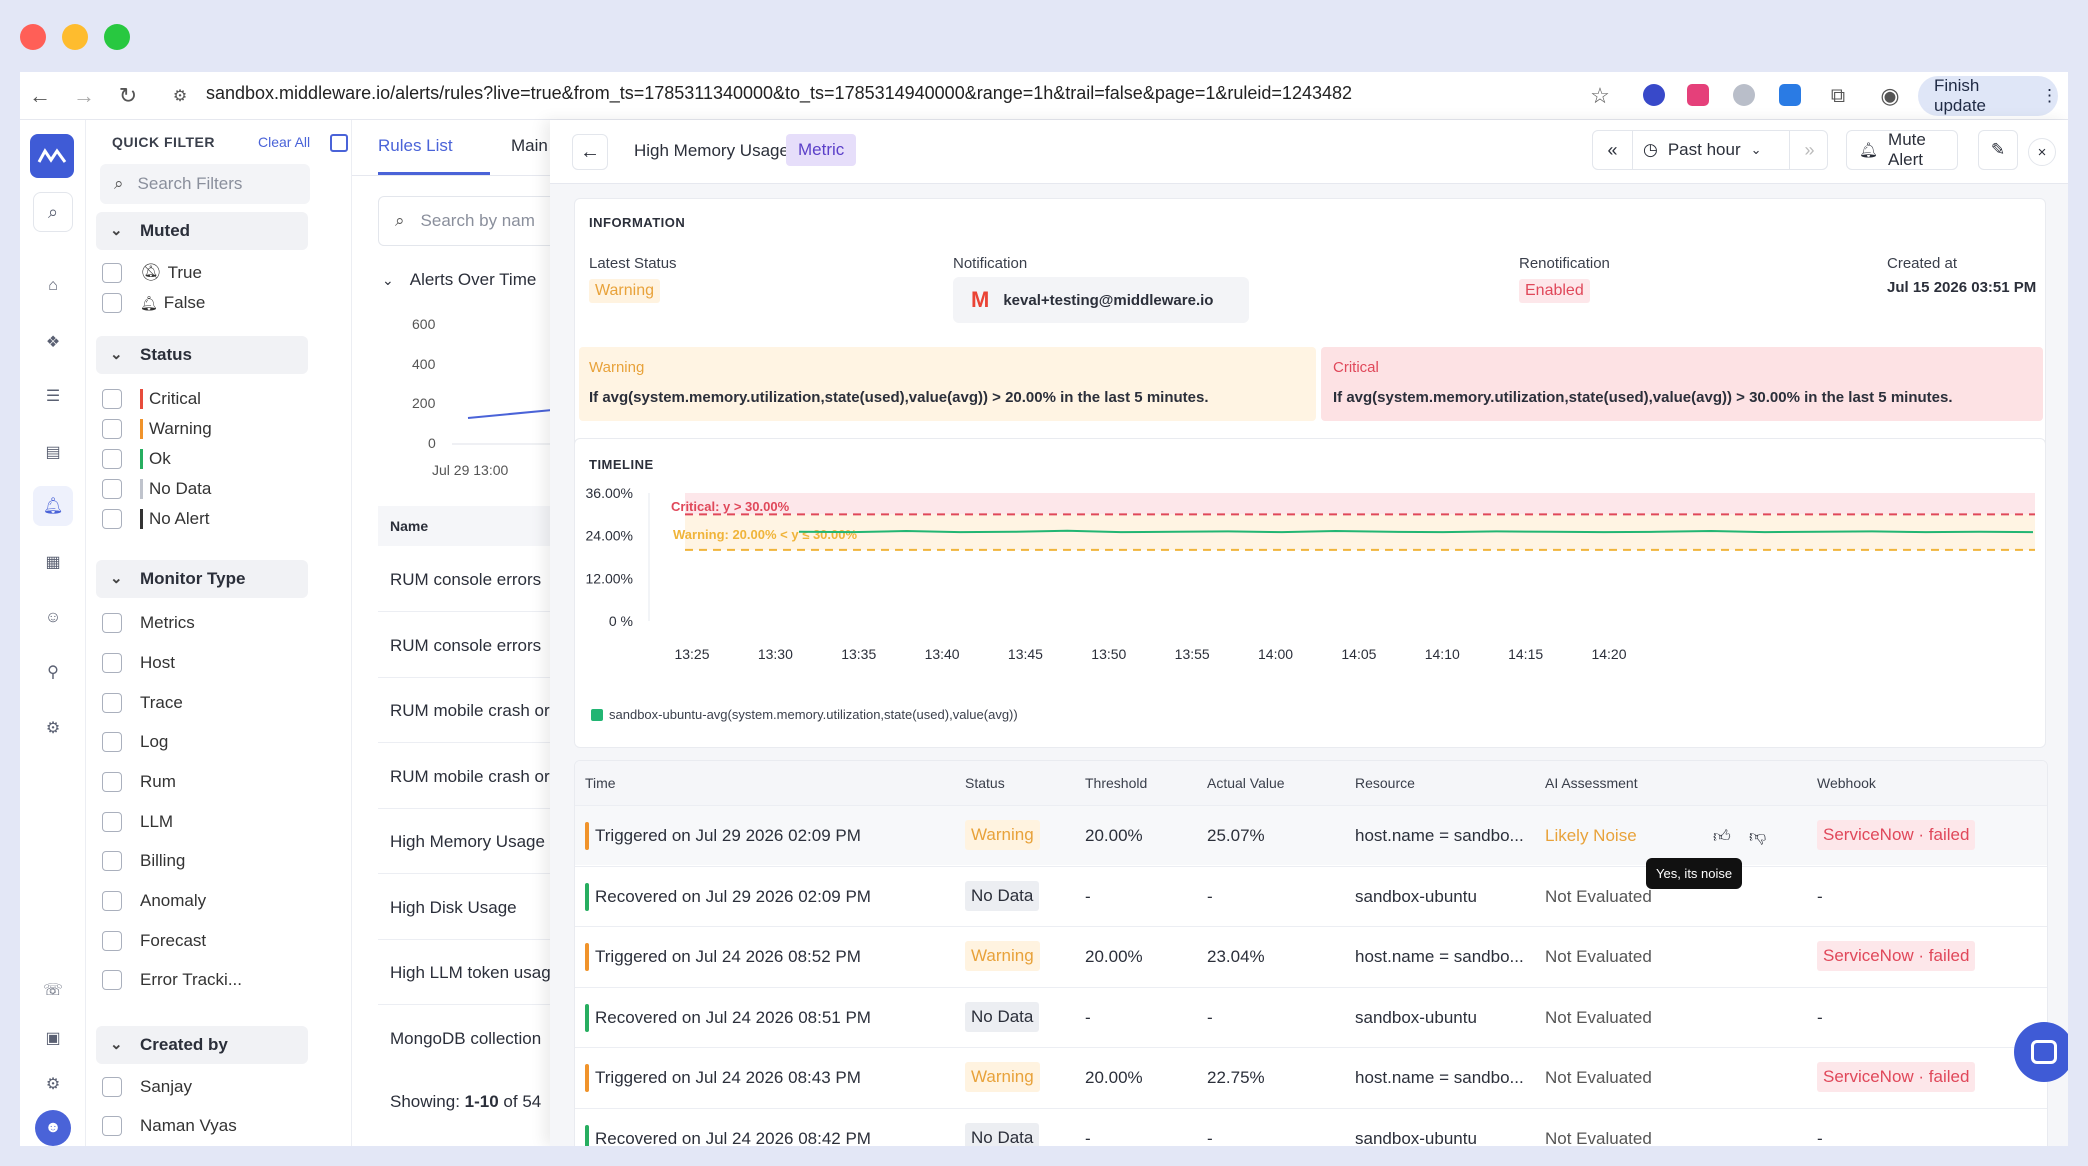 Image resolution: width=2088 pixels, height=1166 pixels. I want to click on forward-icon: →, so click(84, 96).